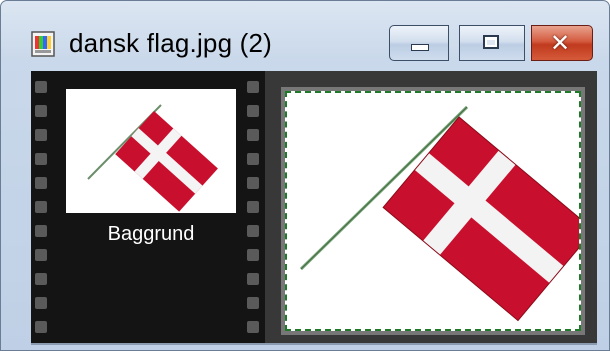 The height and width of the screenshot is (351, 610). I want to click on minimize-icon, so click(420, 47).